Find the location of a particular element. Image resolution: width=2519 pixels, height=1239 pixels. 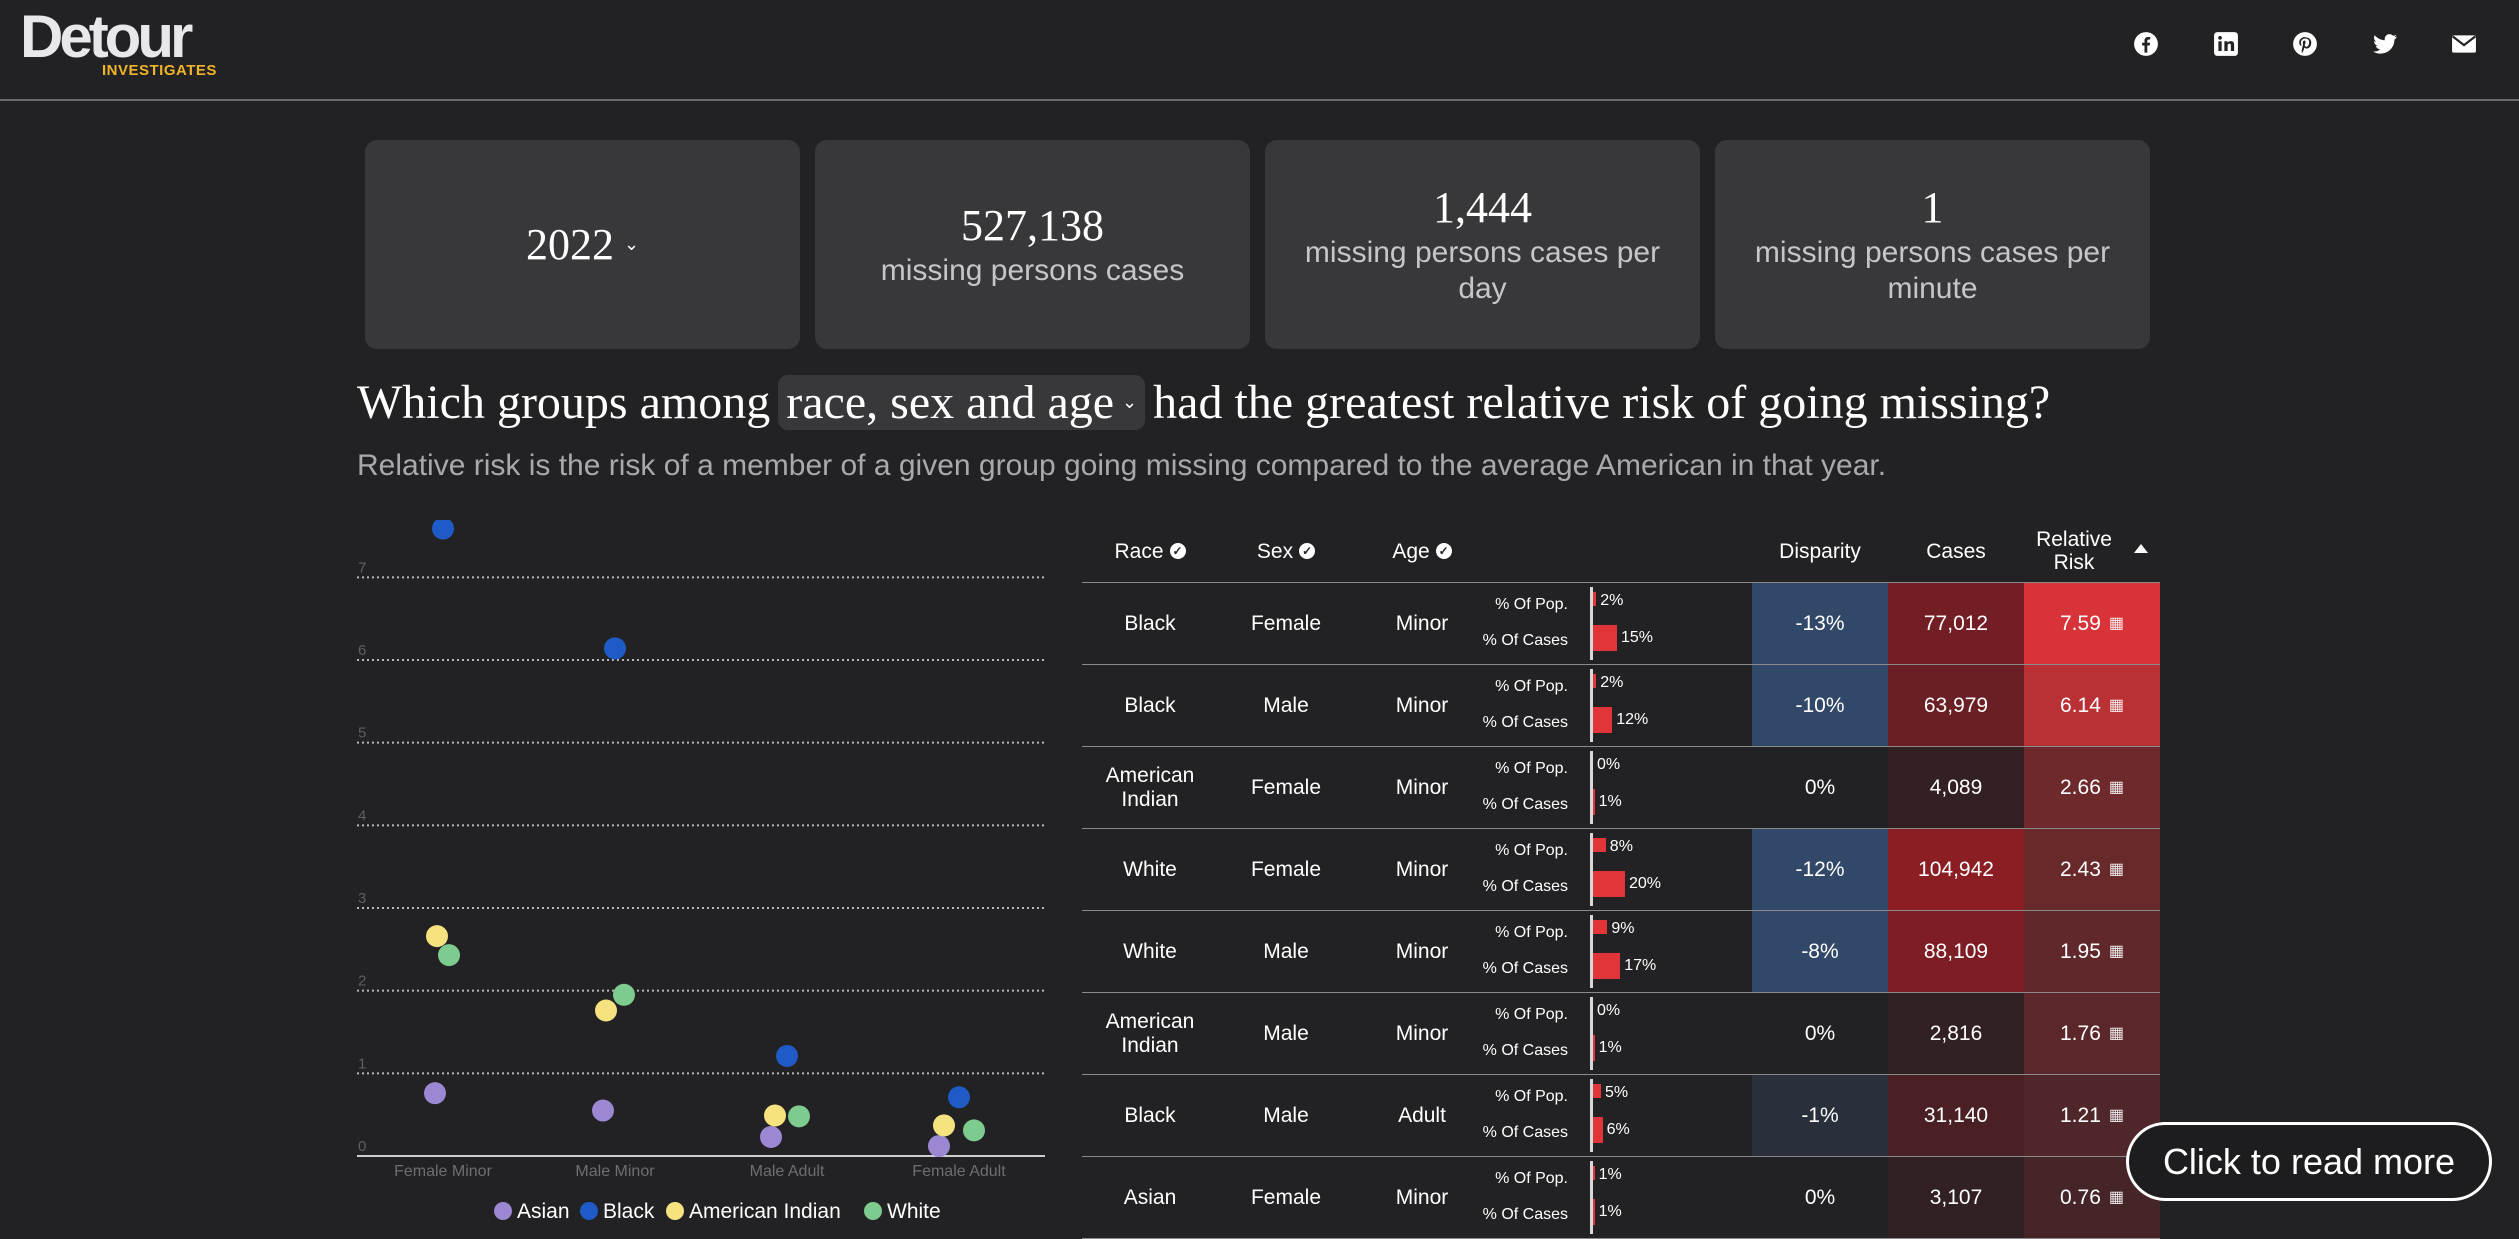

facebook-icon is located at coordinates (2146, 44).